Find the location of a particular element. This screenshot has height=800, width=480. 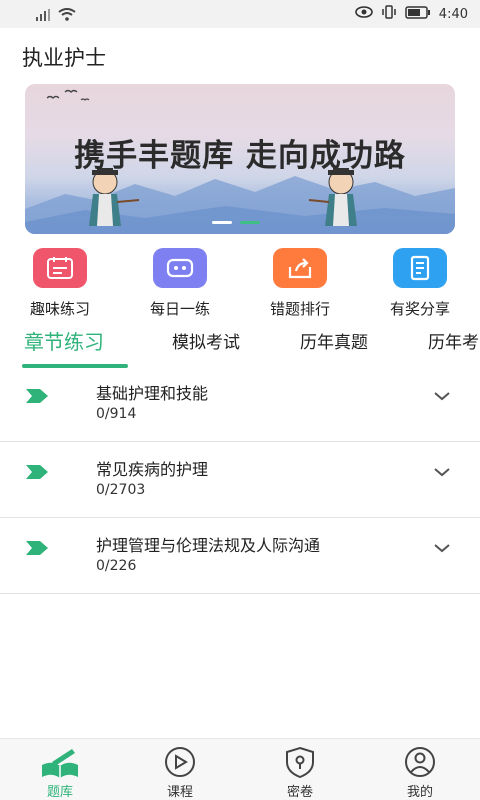

status-bar: 4:40 is located at coordinates (240, 14).